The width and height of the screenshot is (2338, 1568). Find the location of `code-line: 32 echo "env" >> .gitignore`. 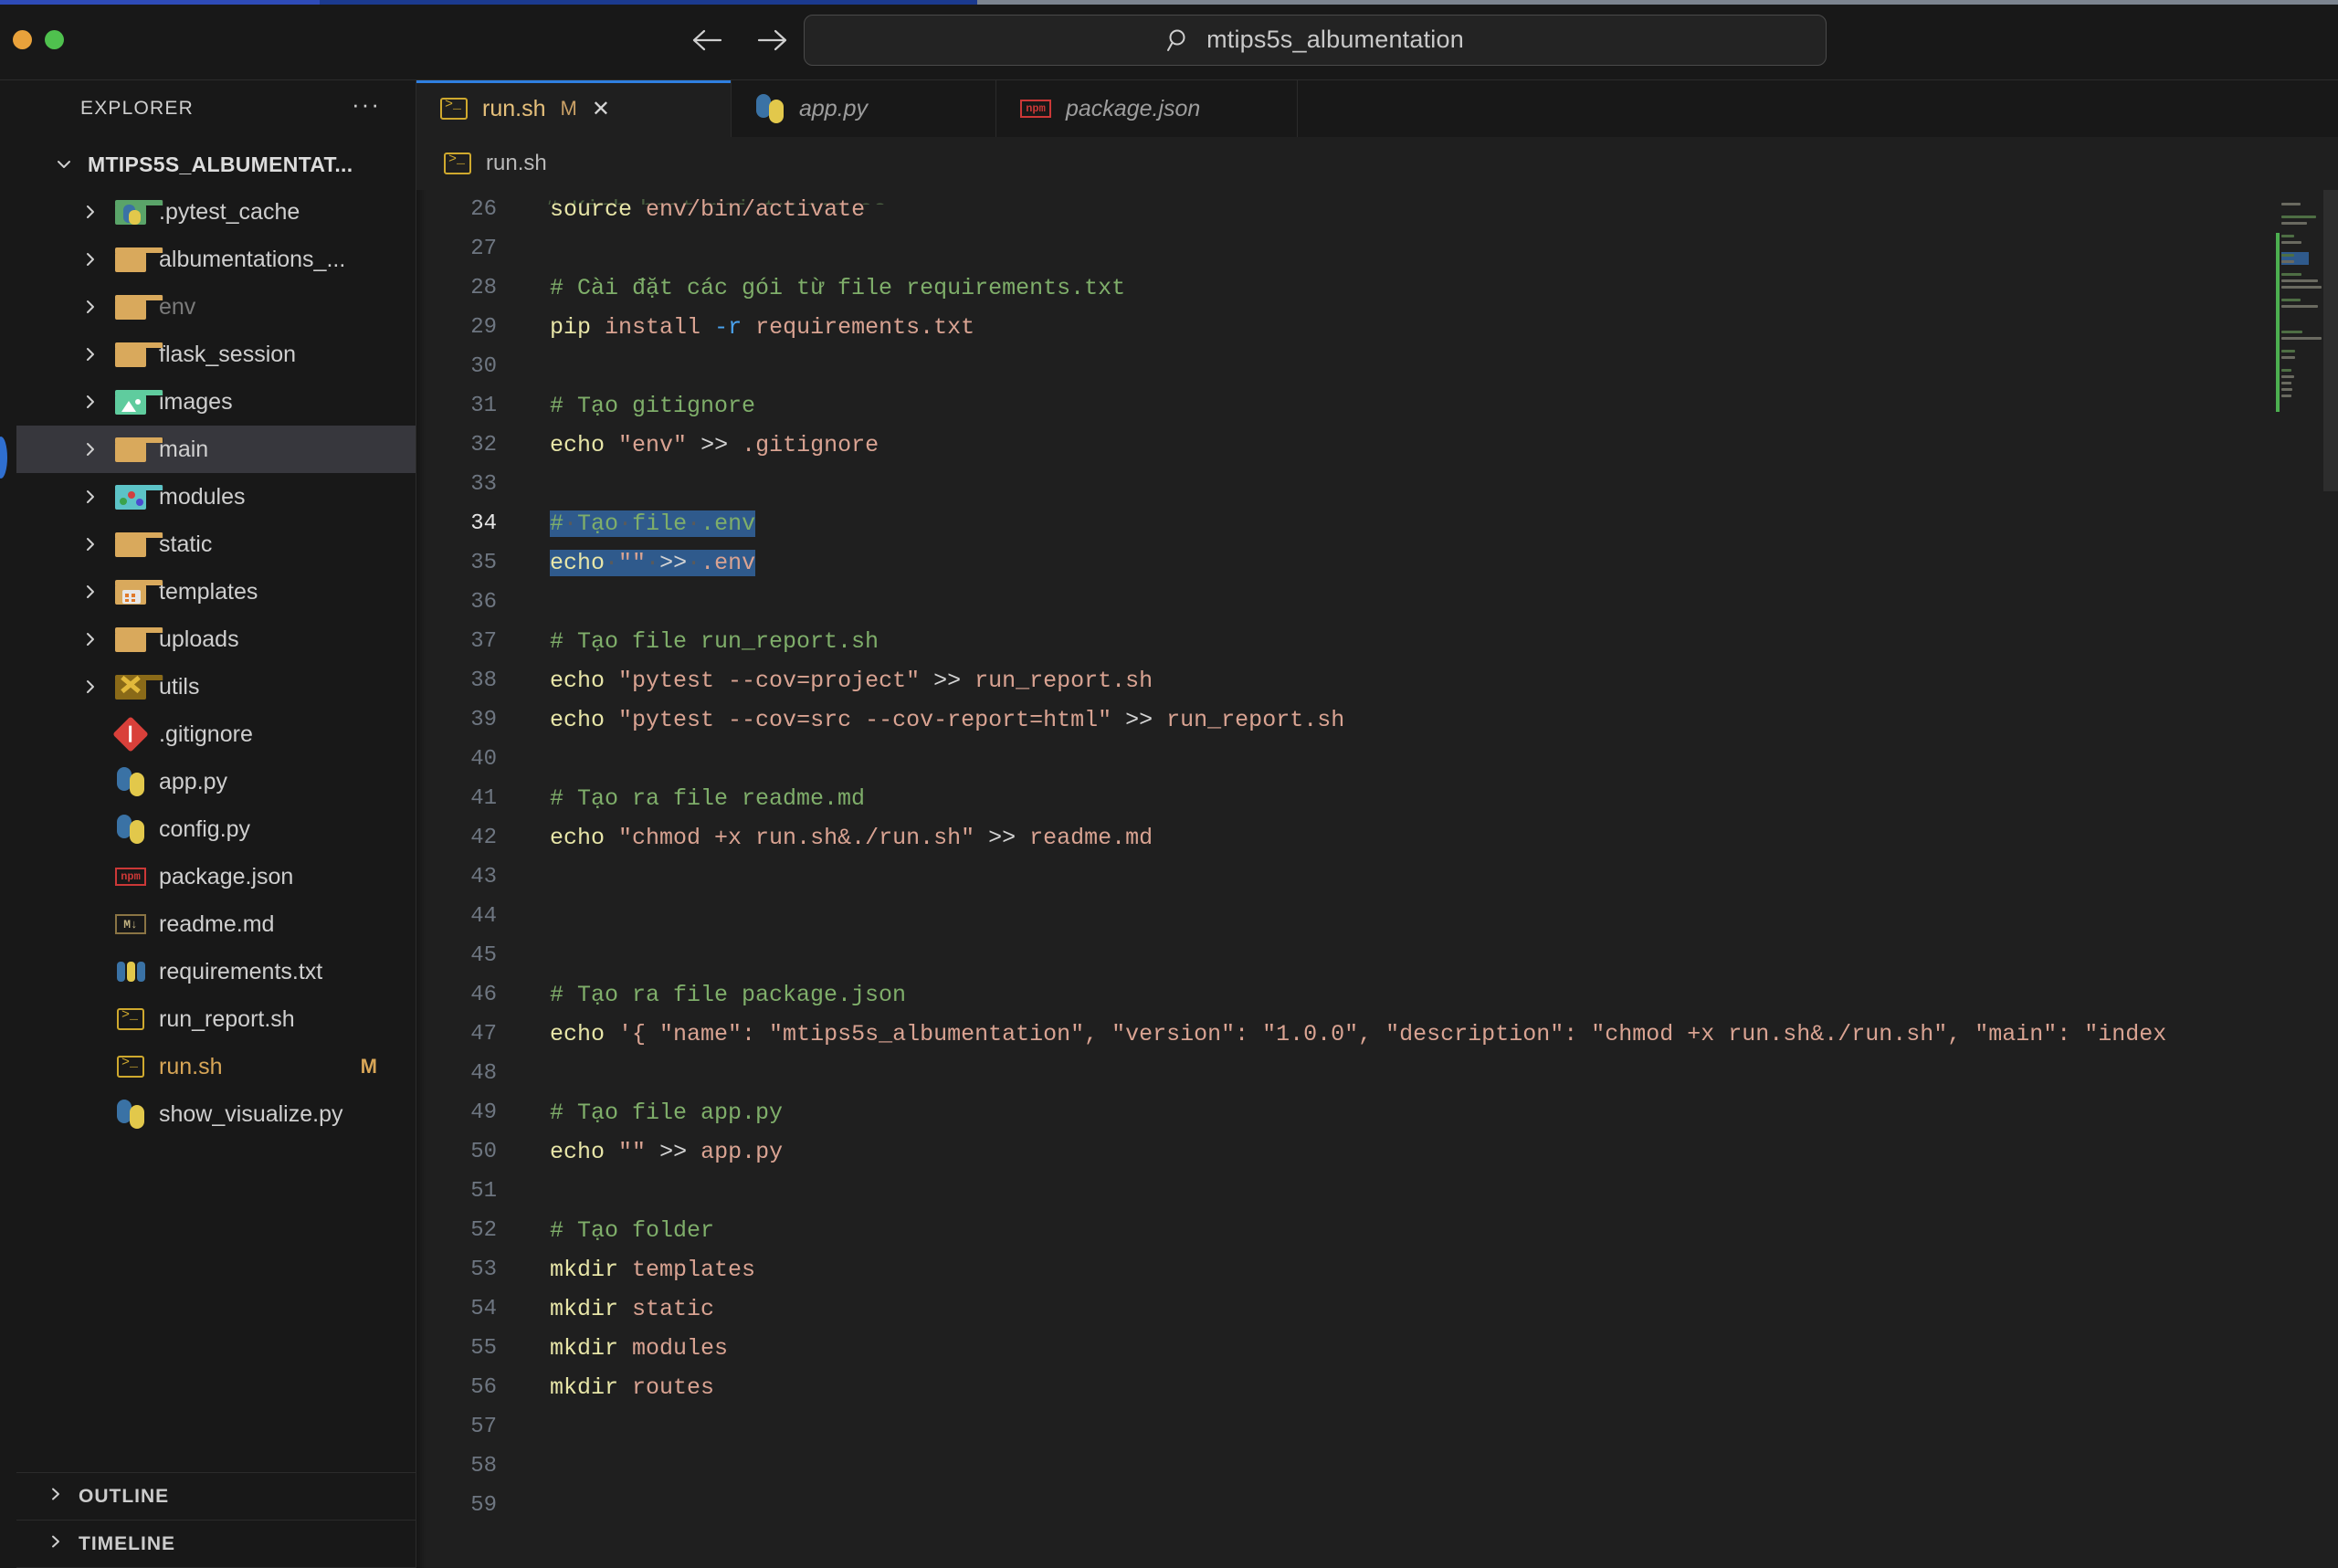

code-line: 32 echo "env" >> .gitignore is located at coordinates (1377, 445).